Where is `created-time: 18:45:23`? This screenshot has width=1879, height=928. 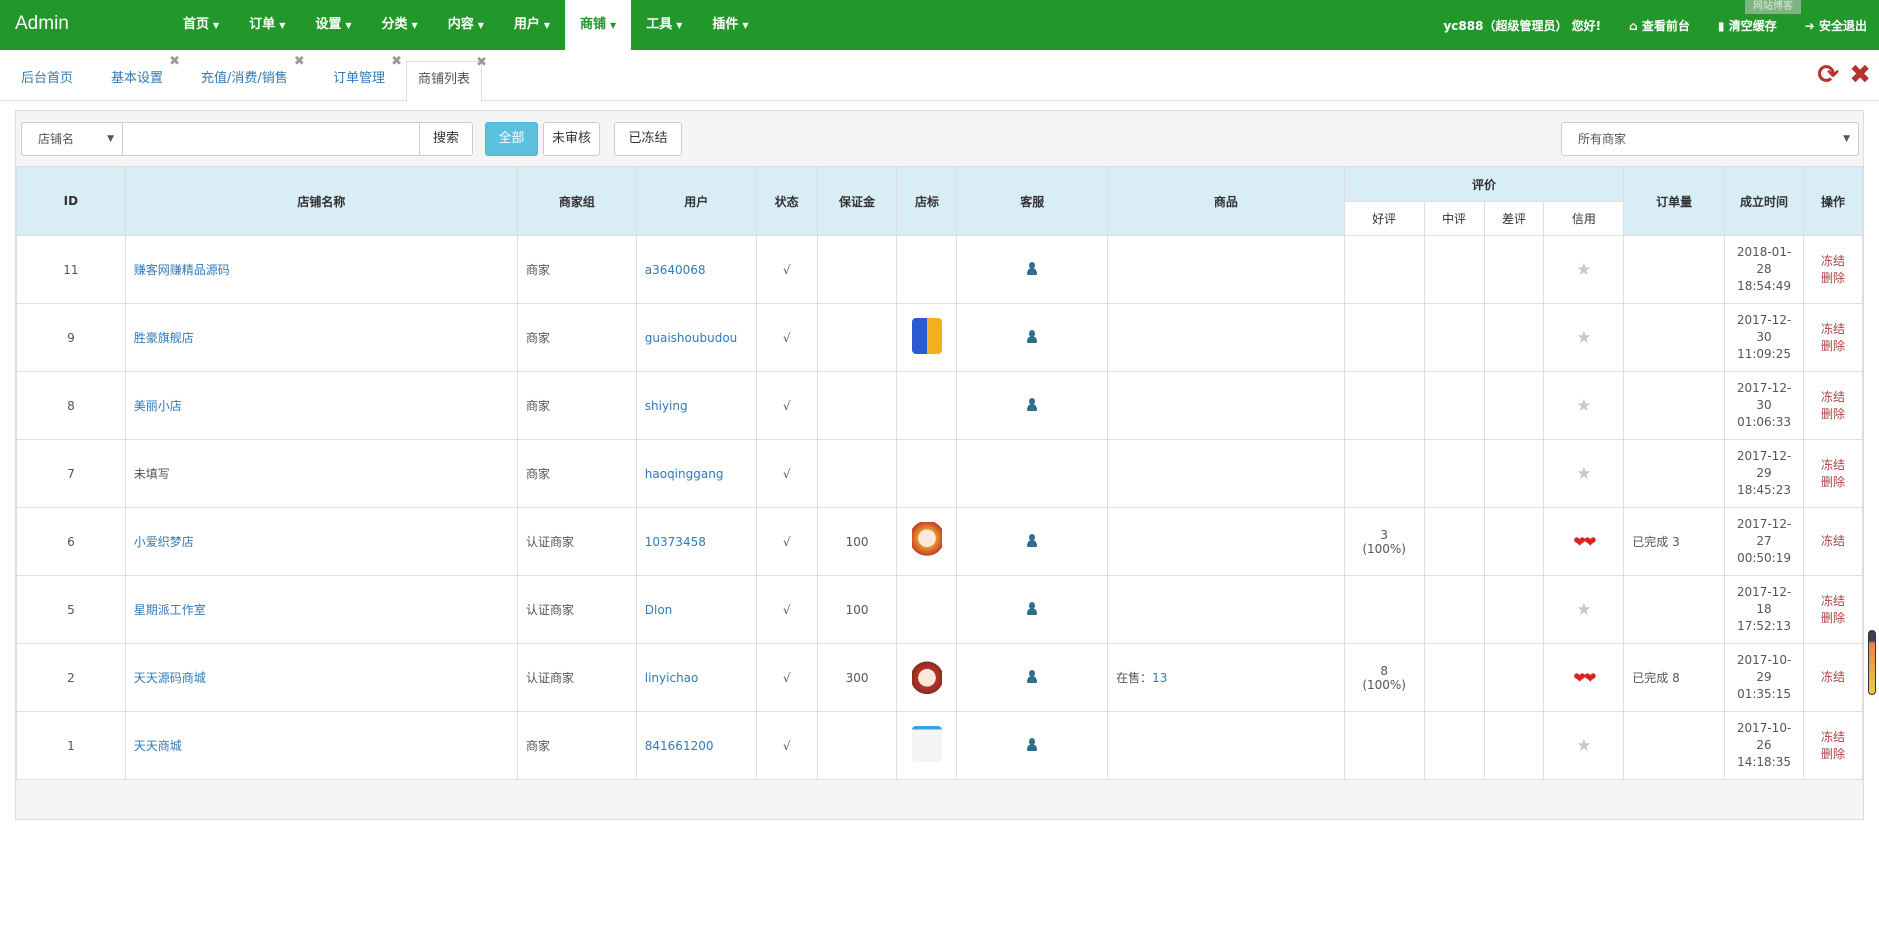 created-time: 18:45:23 is located at coordinates (1764, 490).